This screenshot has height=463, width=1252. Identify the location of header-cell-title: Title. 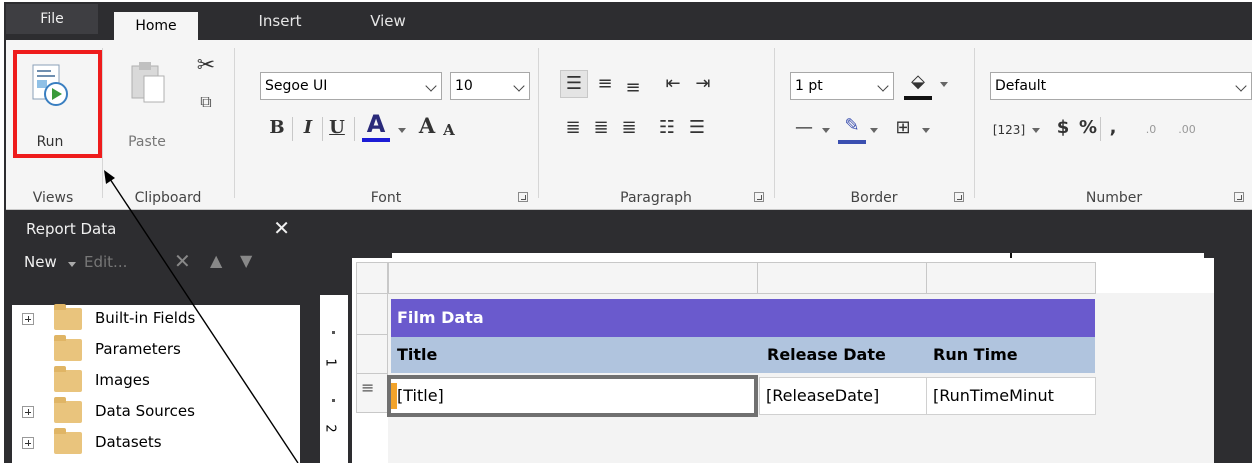
(576, 355).